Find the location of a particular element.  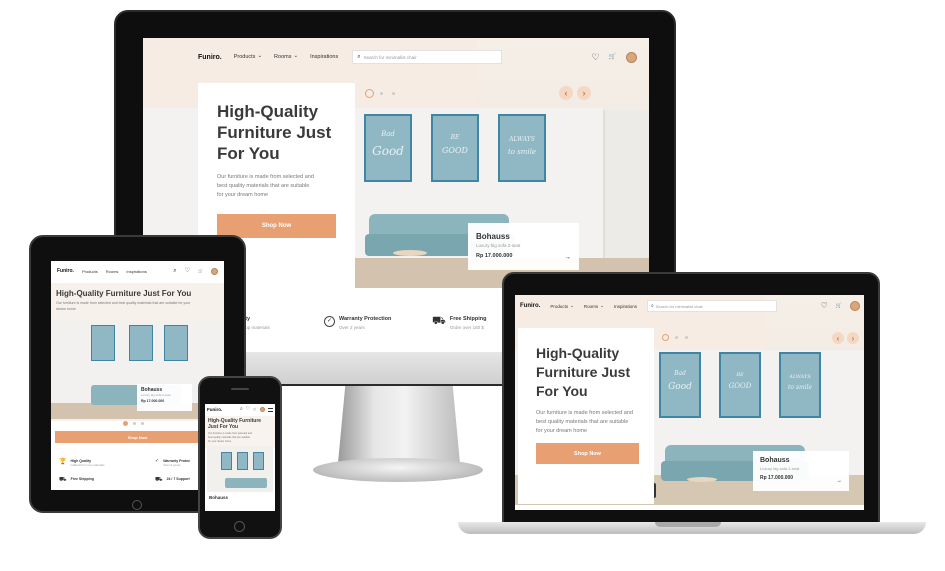

feature-title: 24 / 7 Support is located at coordinates (178, 479).